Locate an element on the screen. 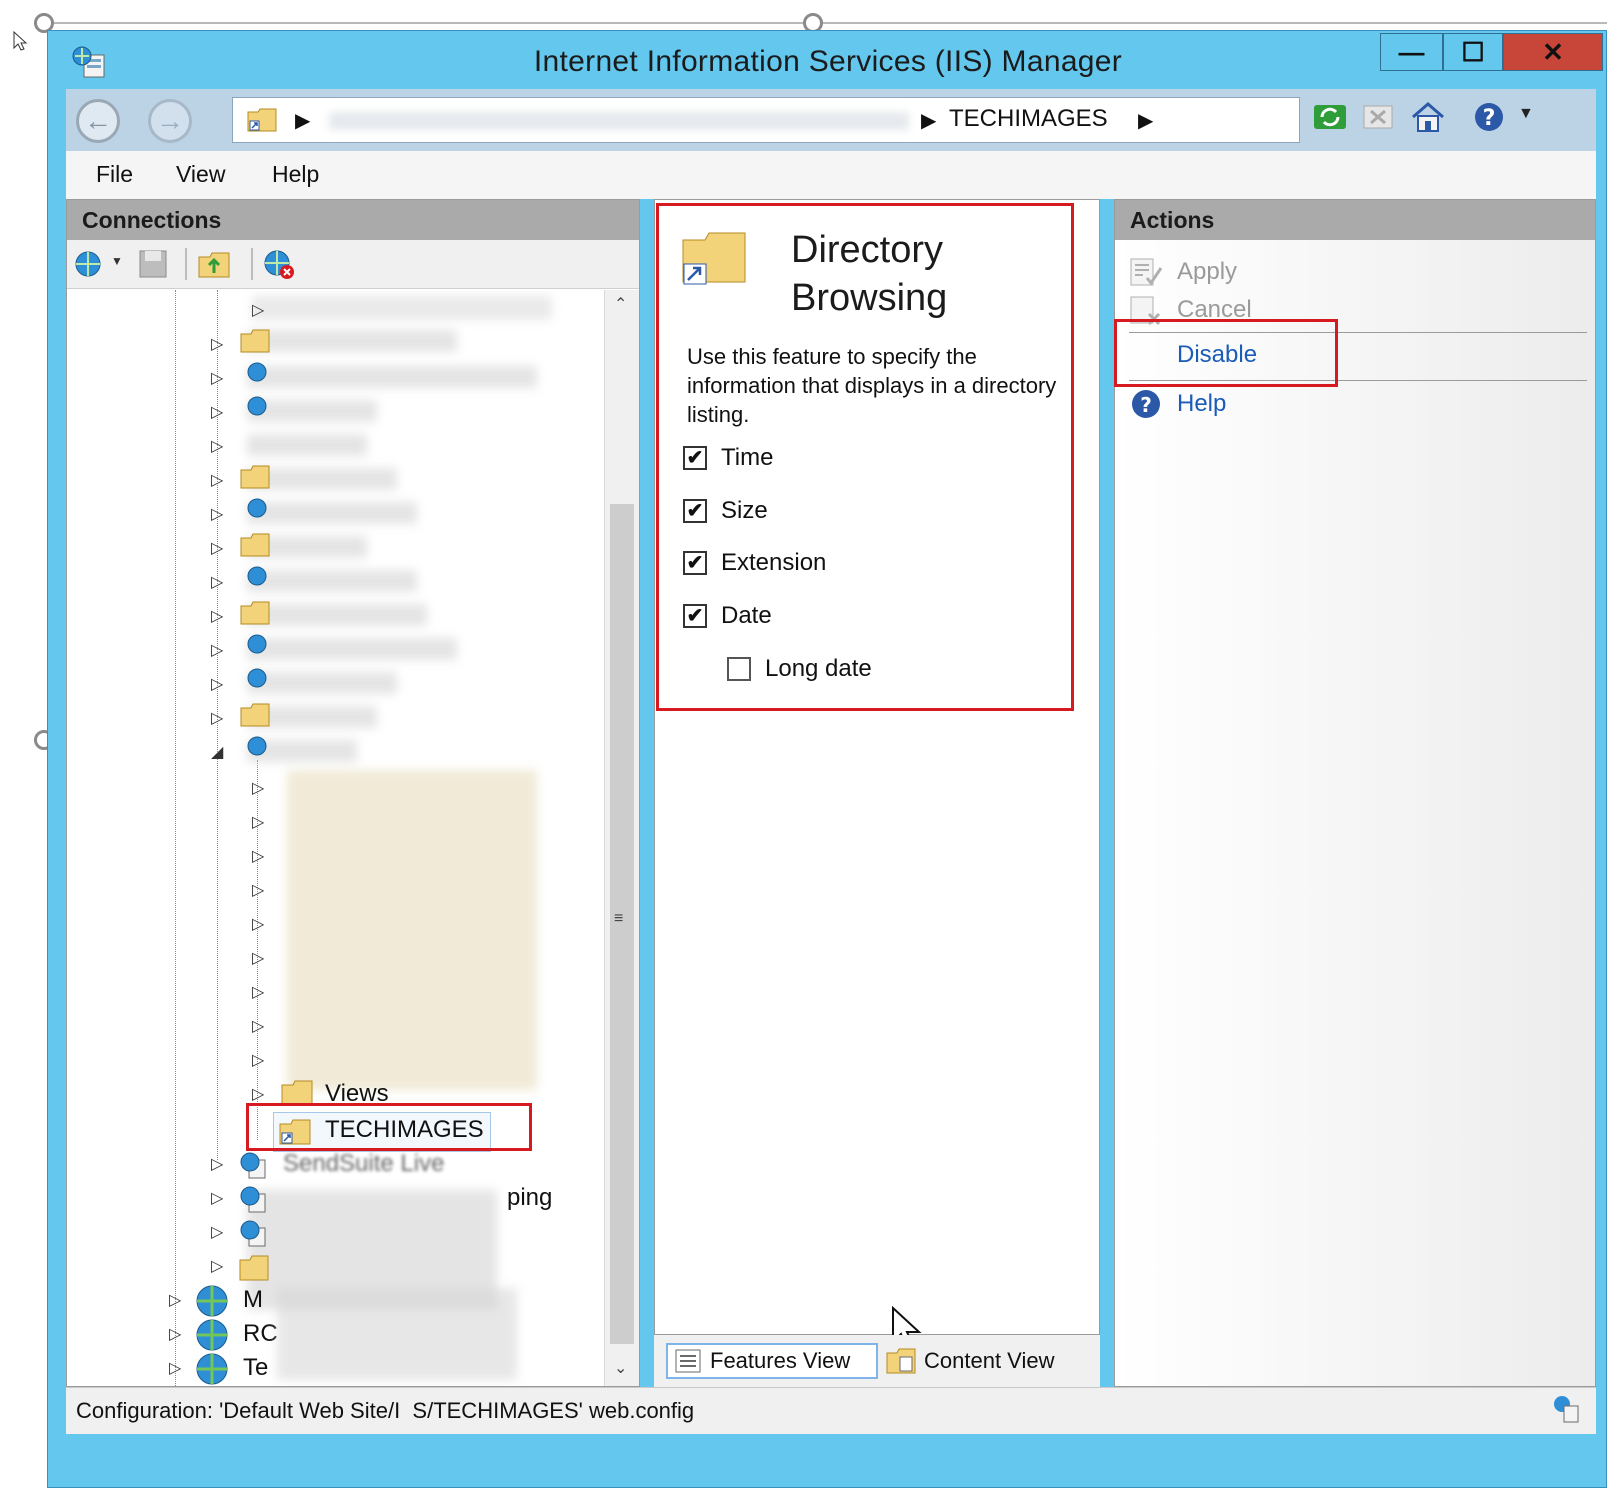  option-time: ✔ Time is located at coordinates (728, 458).